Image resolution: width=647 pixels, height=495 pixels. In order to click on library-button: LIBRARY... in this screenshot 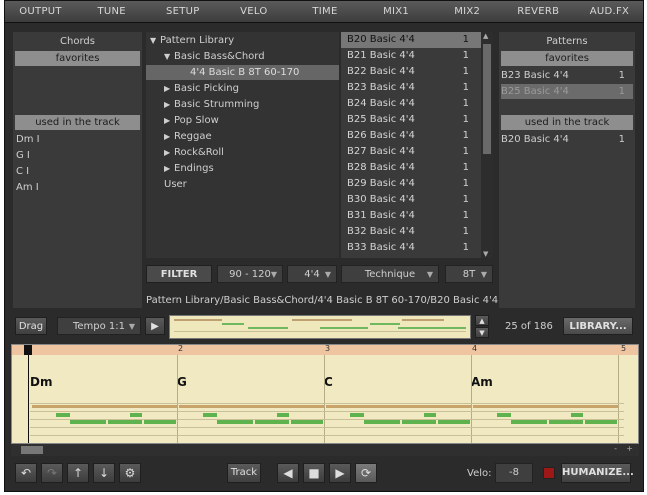, I will do `click(598, 326)`.